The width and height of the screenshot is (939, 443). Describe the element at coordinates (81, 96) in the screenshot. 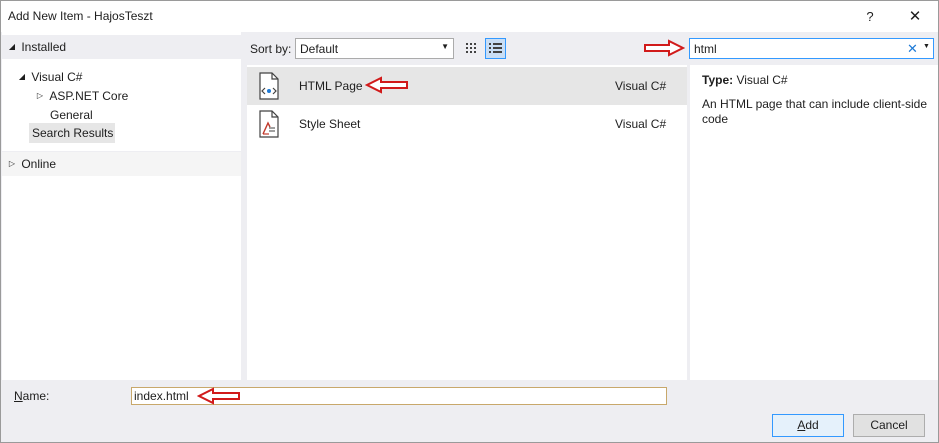

I see `tree-item-aspnet-core: ▷ ASP.NET Core` at that location.